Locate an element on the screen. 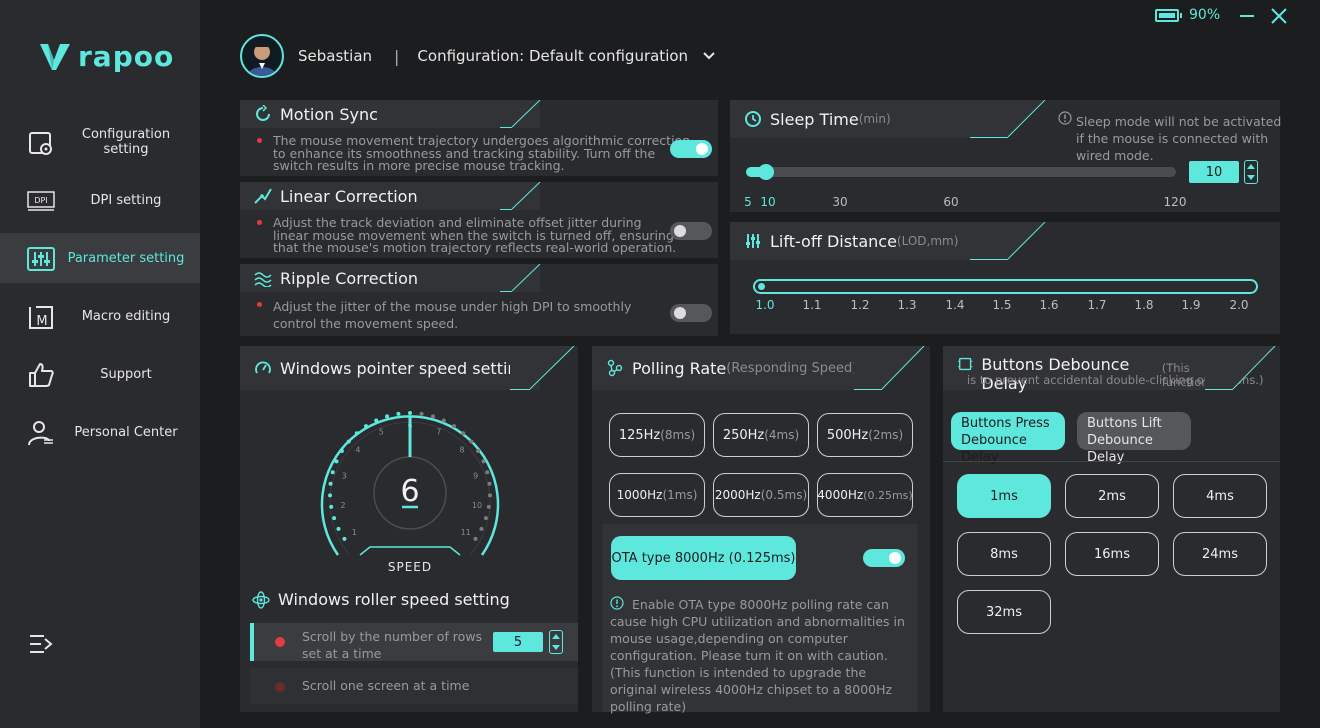  sleep-time-title-bar: Sleep Time (min) is located at coordinates (865, 119).